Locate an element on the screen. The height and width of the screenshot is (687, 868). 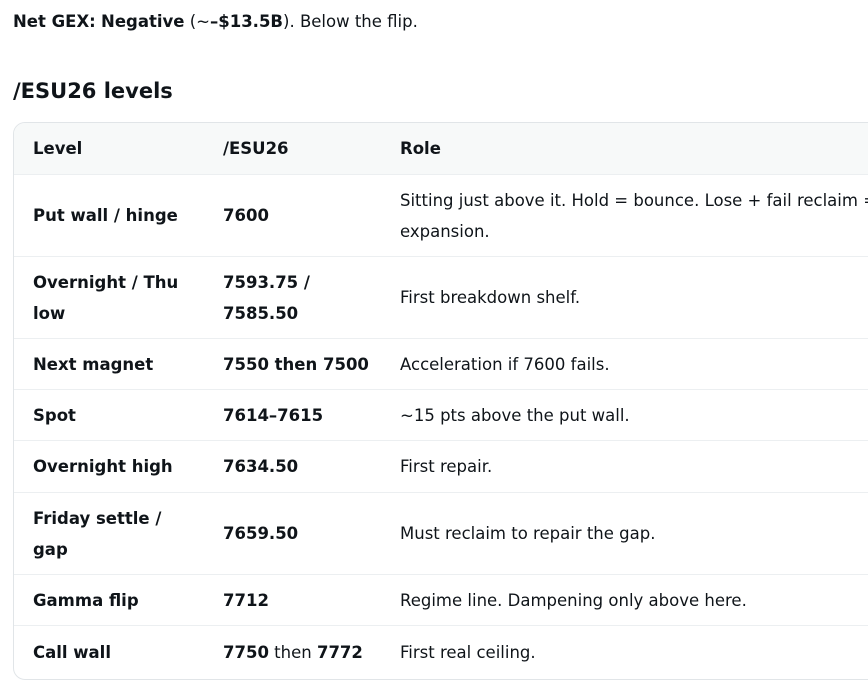
net-gex-amount: –$13.5B is located at coordinates (246, 21).